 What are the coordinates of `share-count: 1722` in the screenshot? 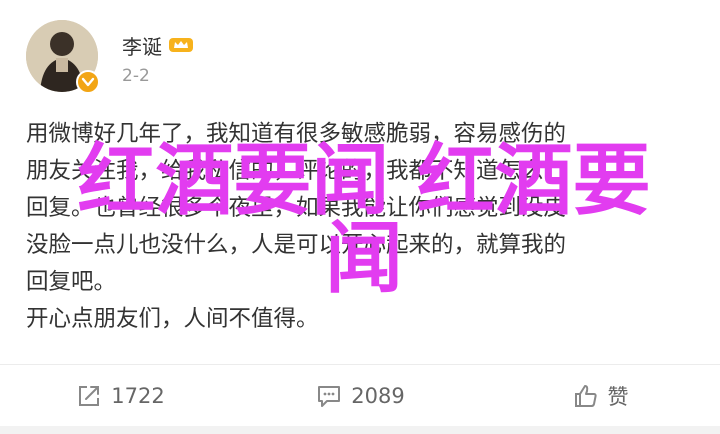 It's located at (138, 396).